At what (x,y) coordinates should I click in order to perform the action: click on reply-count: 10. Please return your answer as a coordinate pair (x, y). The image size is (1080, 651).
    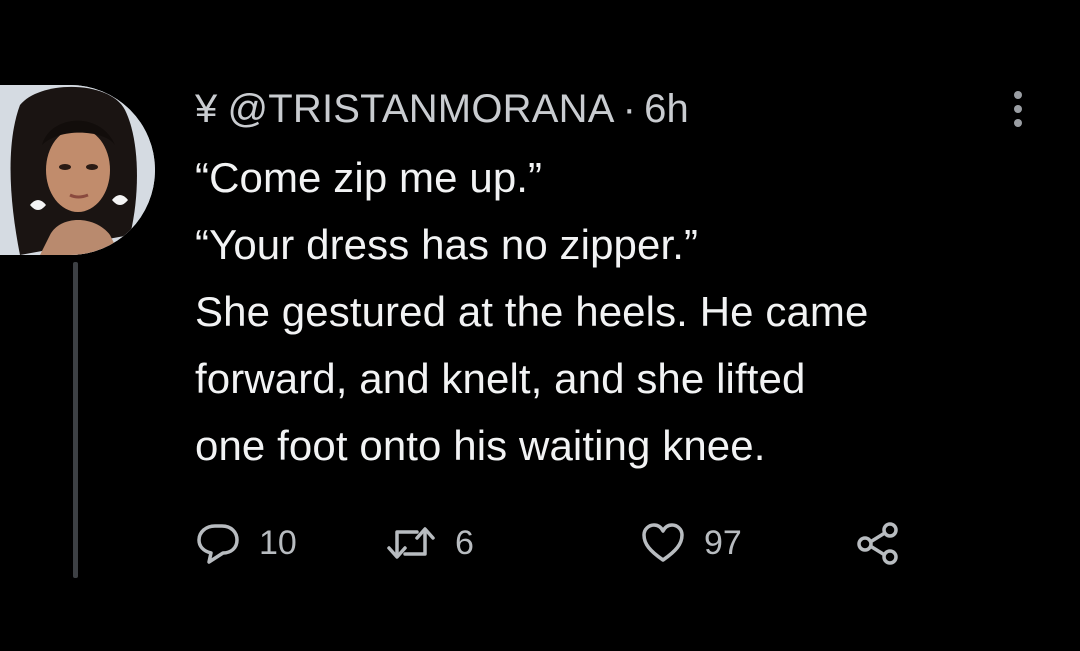
    Looking at the image, I should click on (278, 542).